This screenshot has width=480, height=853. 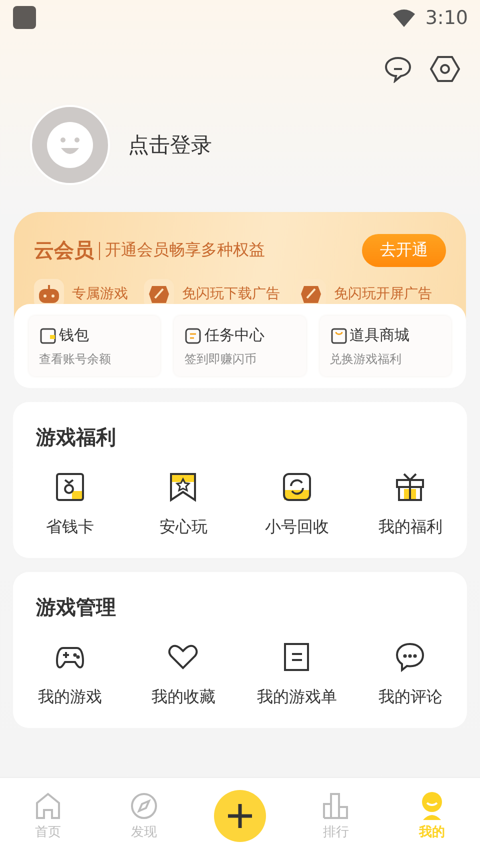 What do you see at coordinates (64, 250) in the screenshot?
I see `vip-brand: 云会员` at bounding box center [64, 250].